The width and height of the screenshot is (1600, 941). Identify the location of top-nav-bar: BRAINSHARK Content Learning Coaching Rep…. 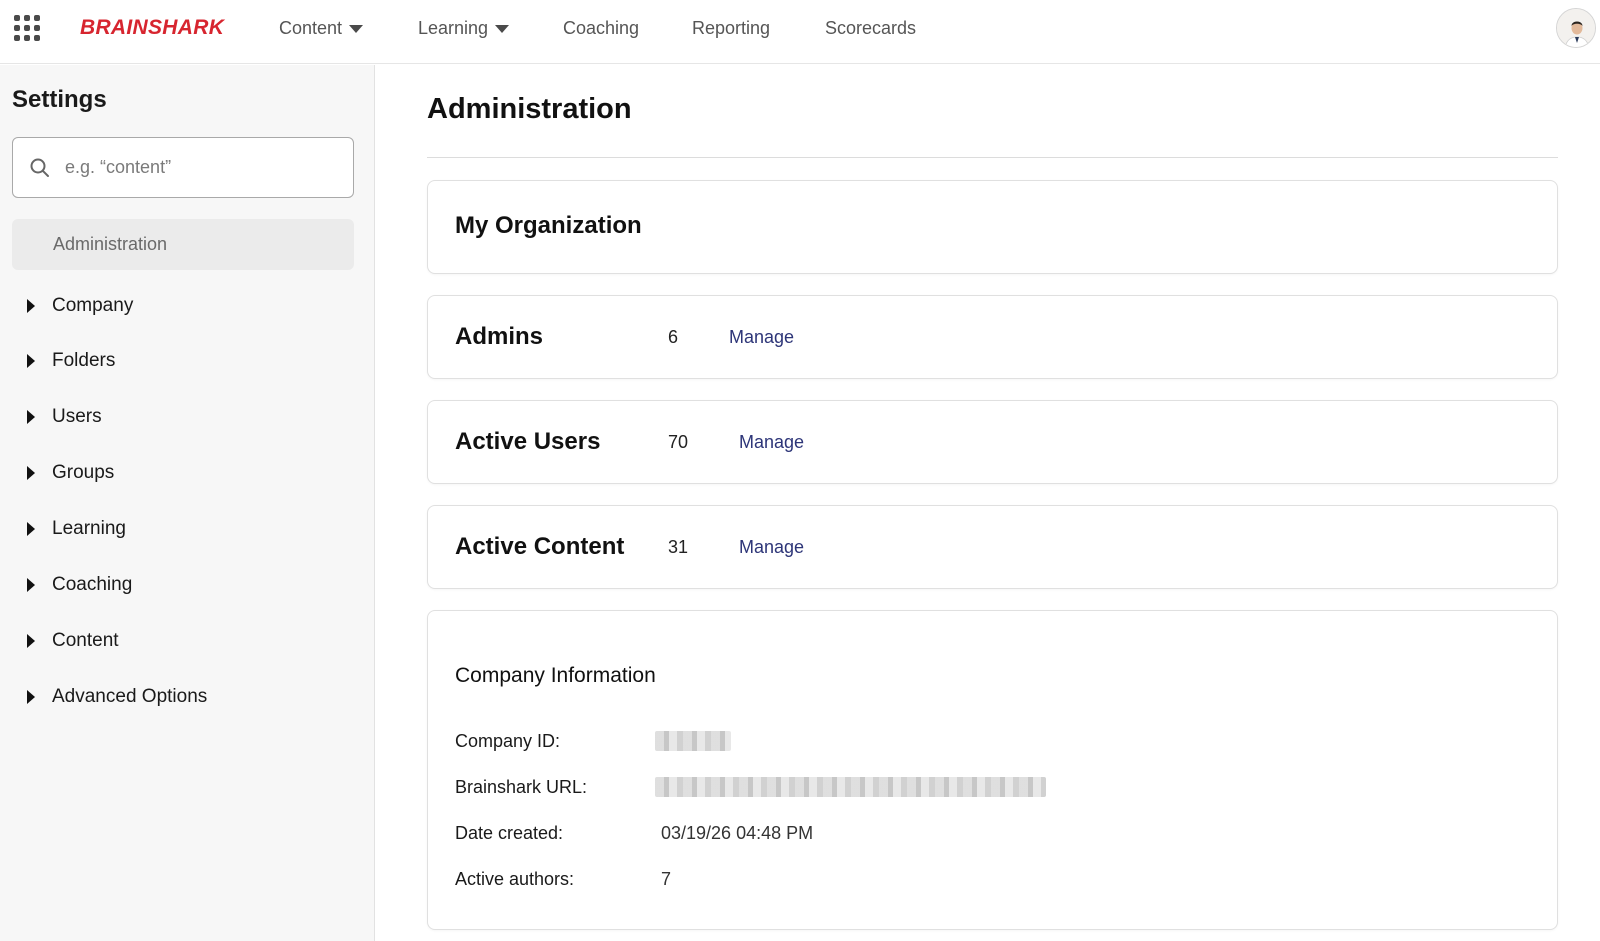
(800, 32).